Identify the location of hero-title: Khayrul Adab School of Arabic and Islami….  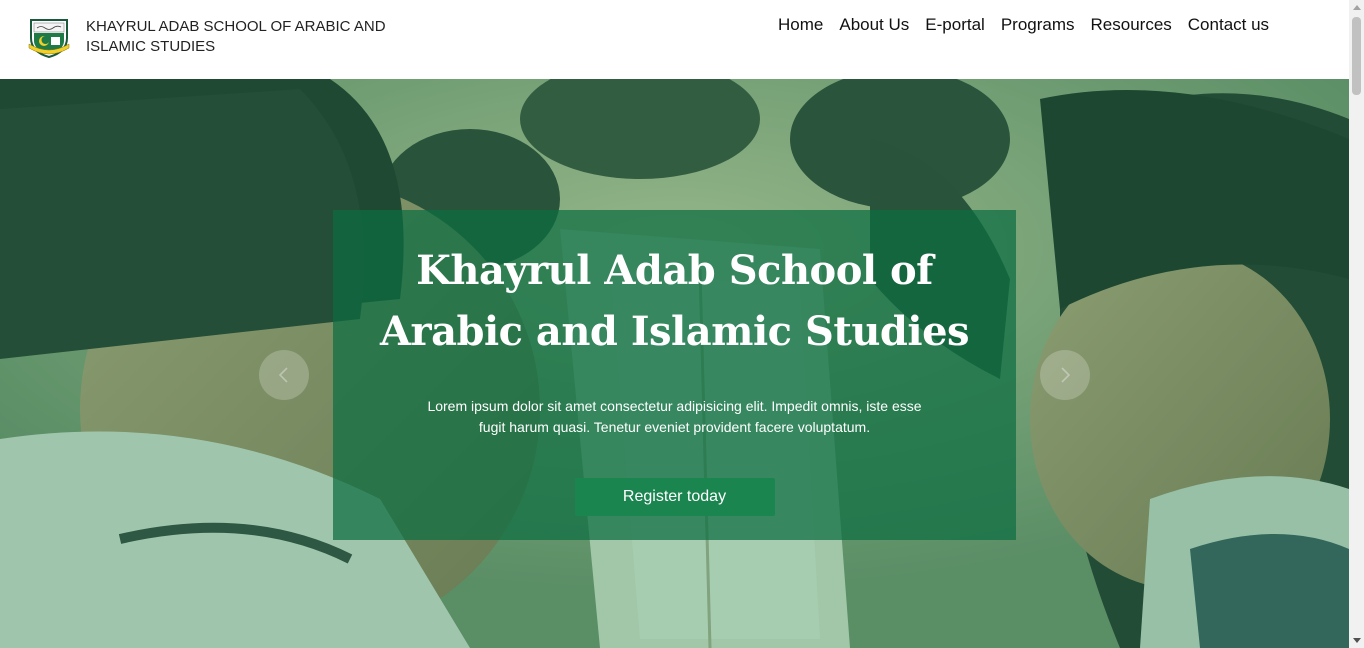
(674, 301).